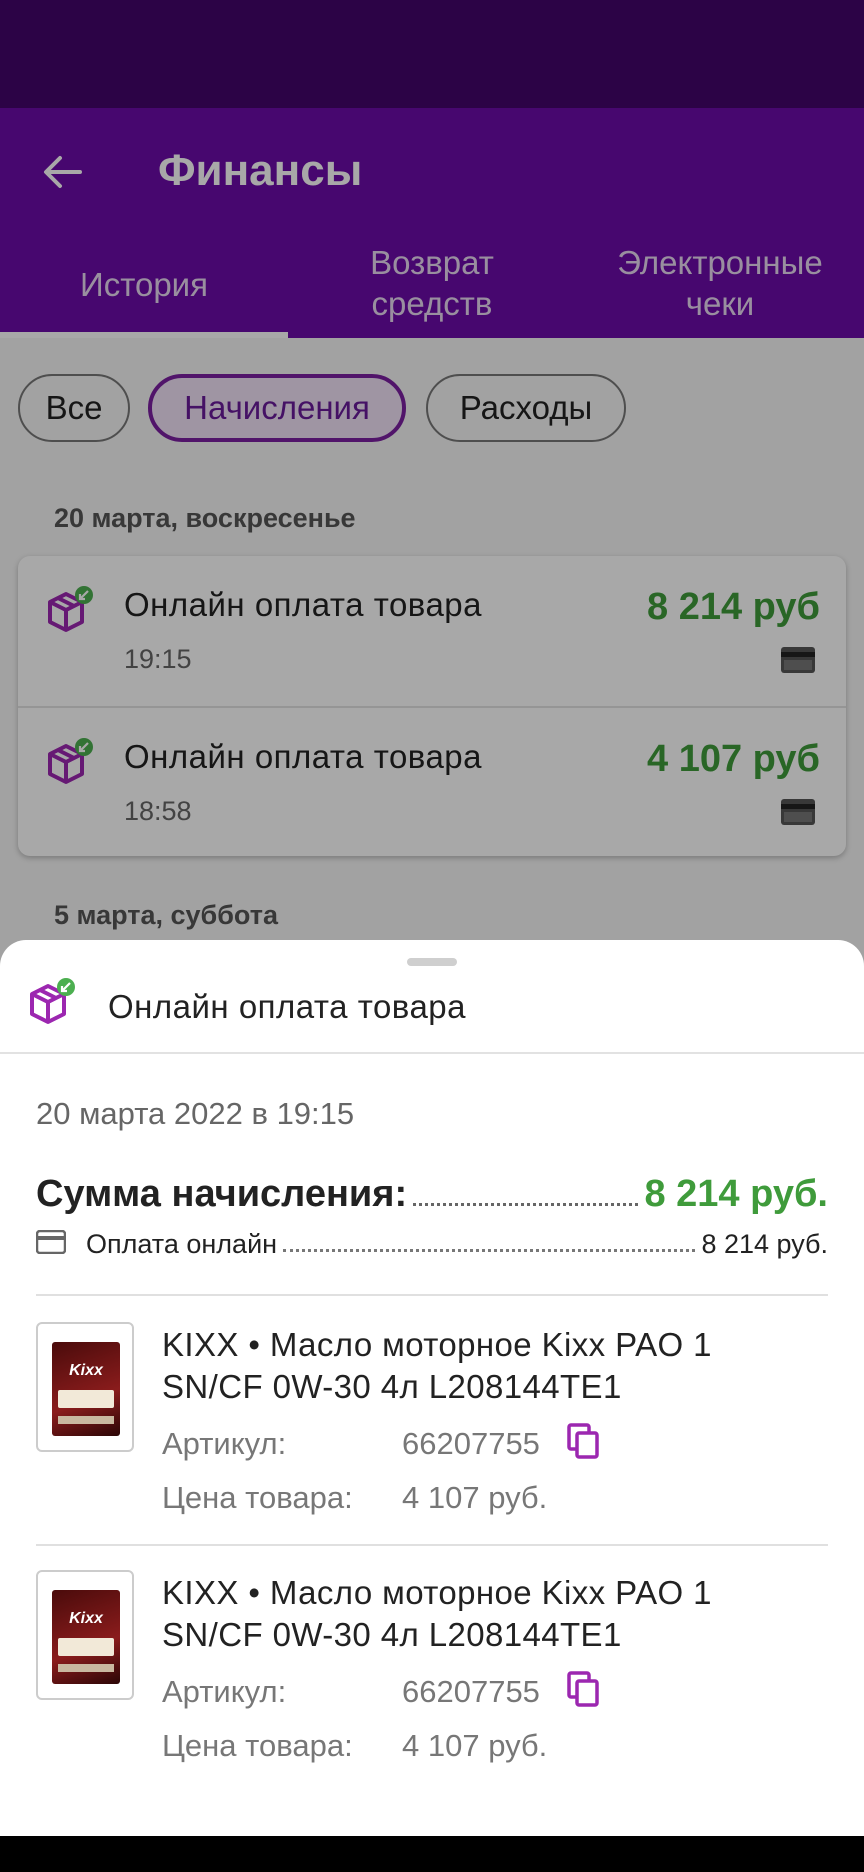  I want to click on sheet-title: Онлайн оплата товара, so click(287, 1006).